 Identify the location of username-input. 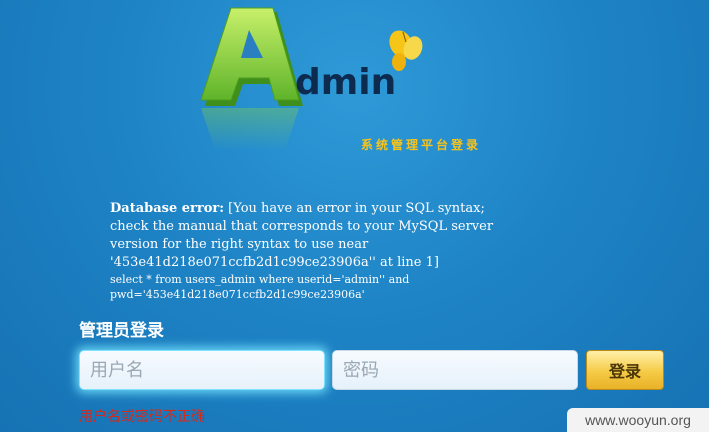
(202, 370).